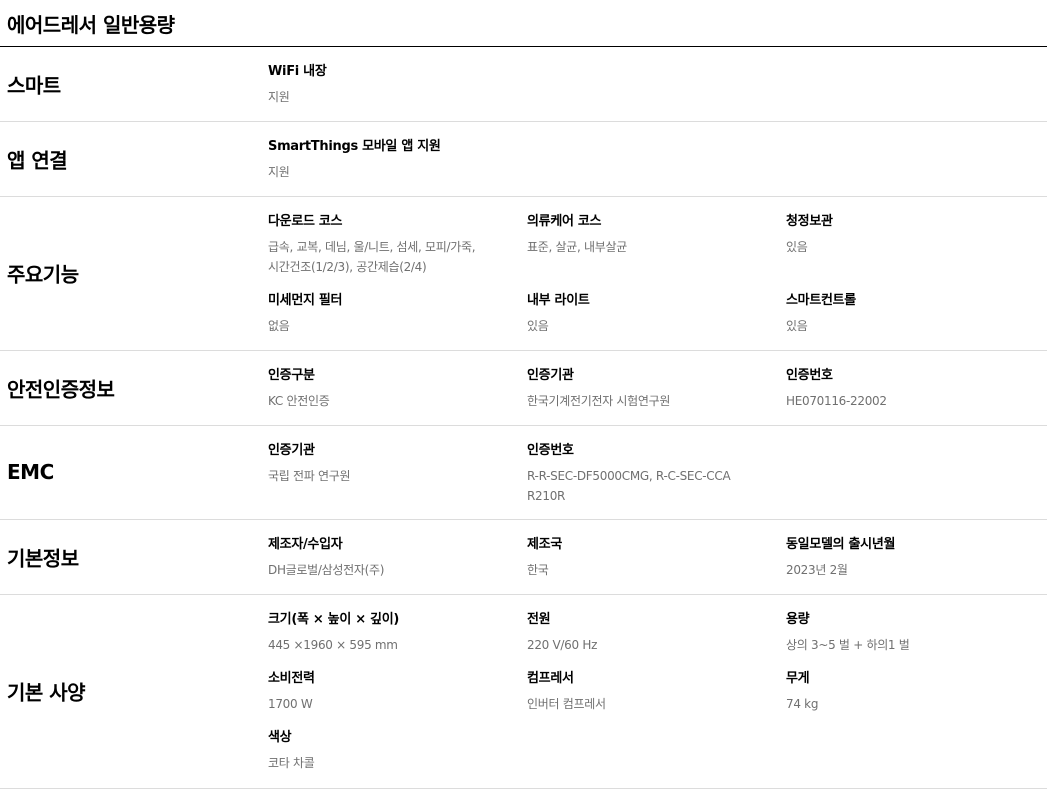 The height and width of the screenshot is (793, 1049). Describe the element at coordinates (538, 570) in the screenshot. I see `spec-value: 한국` at that location.